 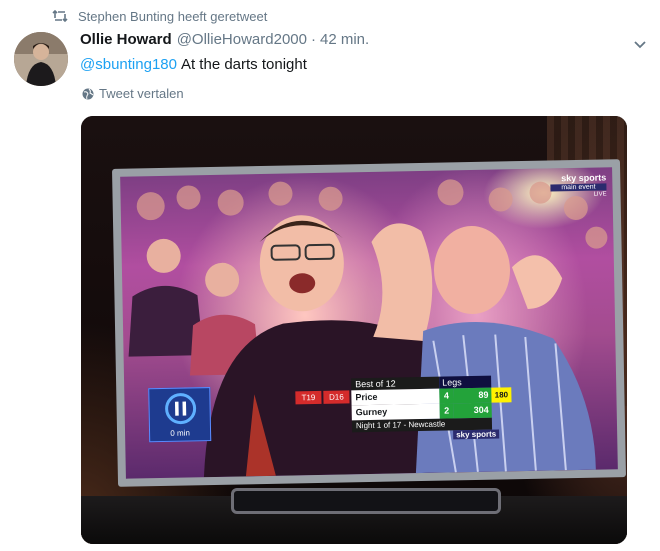 I want to click on author-name: Ollie Howard, so click(x=126, y=39).